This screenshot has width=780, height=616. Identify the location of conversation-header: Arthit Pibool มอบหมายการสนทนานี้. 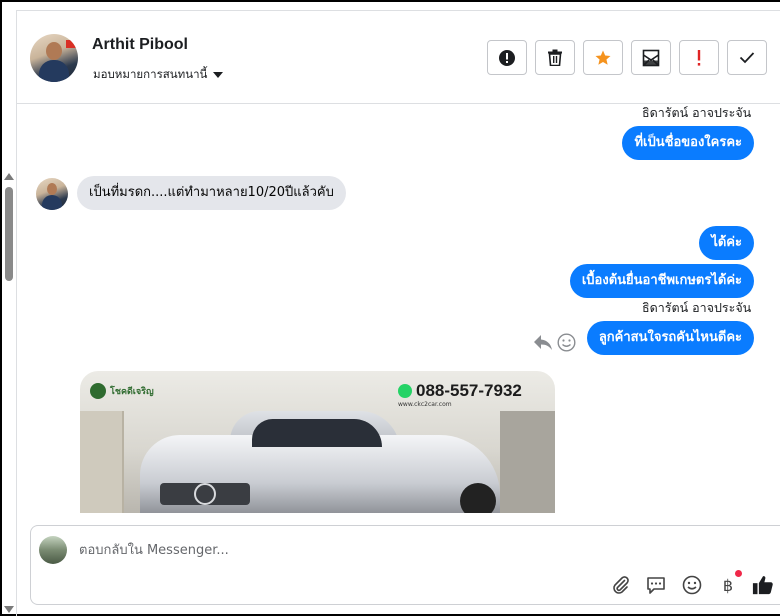
(398, 57).